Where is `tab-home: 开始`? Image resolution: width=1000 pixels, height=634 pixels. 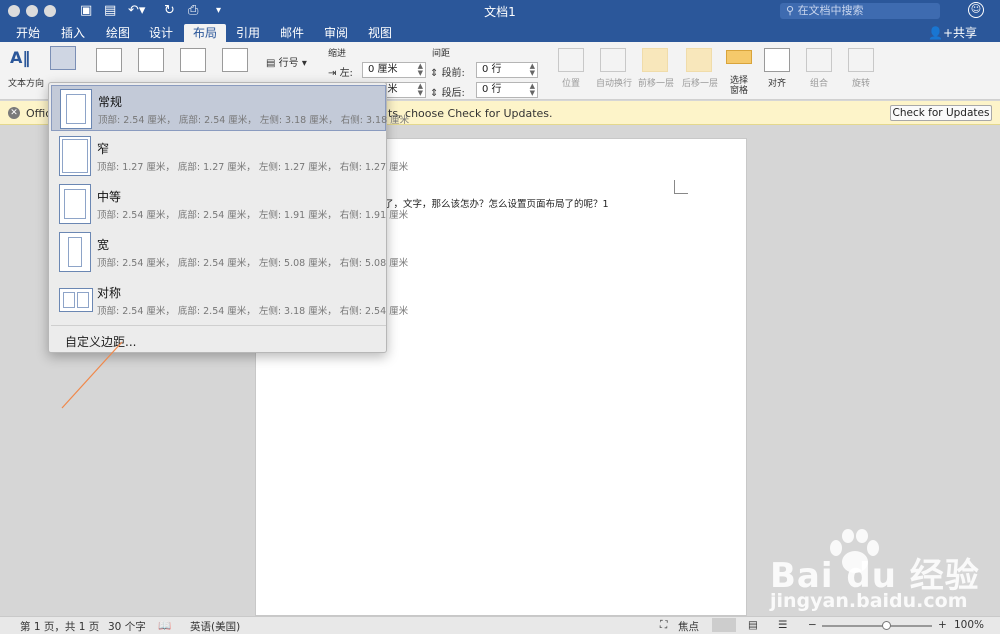
tab-home: 开始 is located at coordinates (28, 33).